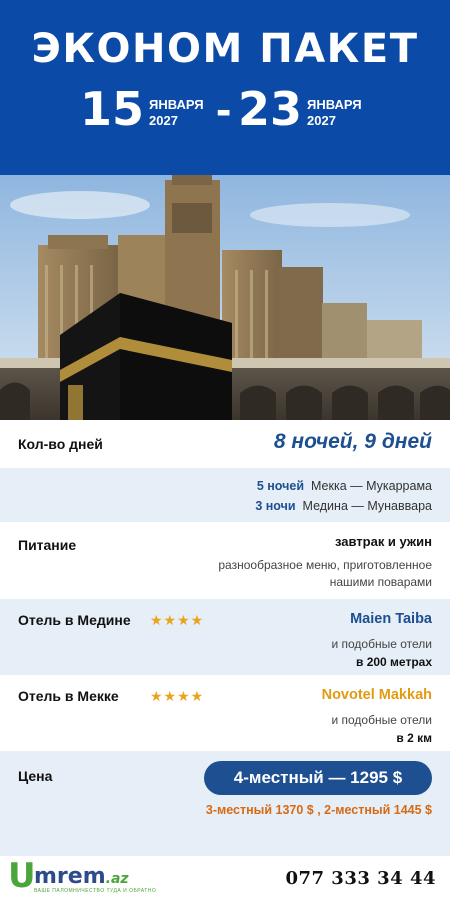 Image resolution: width=450 pixels, height=900 pixels. Describe the element at coordinates (318, 778) in the screenshot. I see `price-main-badge: 4-местный — 1295 $` at that location.